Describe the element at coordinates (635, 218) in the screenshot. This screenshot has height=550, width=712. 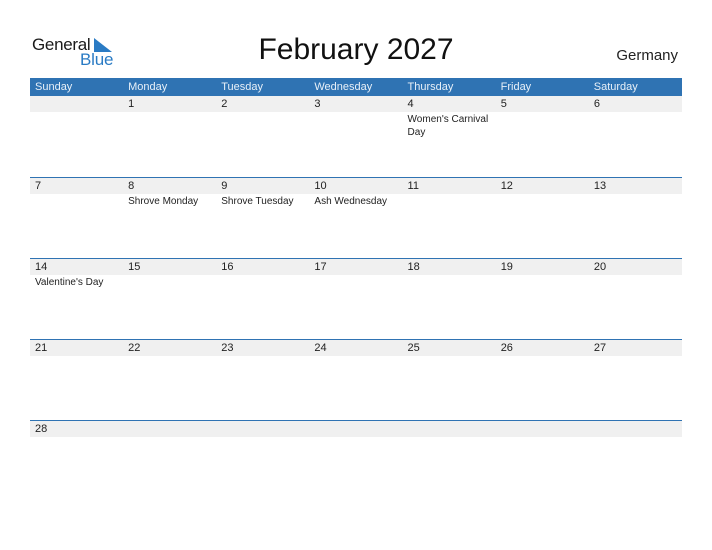
I see `day-cell: 13` at that location.